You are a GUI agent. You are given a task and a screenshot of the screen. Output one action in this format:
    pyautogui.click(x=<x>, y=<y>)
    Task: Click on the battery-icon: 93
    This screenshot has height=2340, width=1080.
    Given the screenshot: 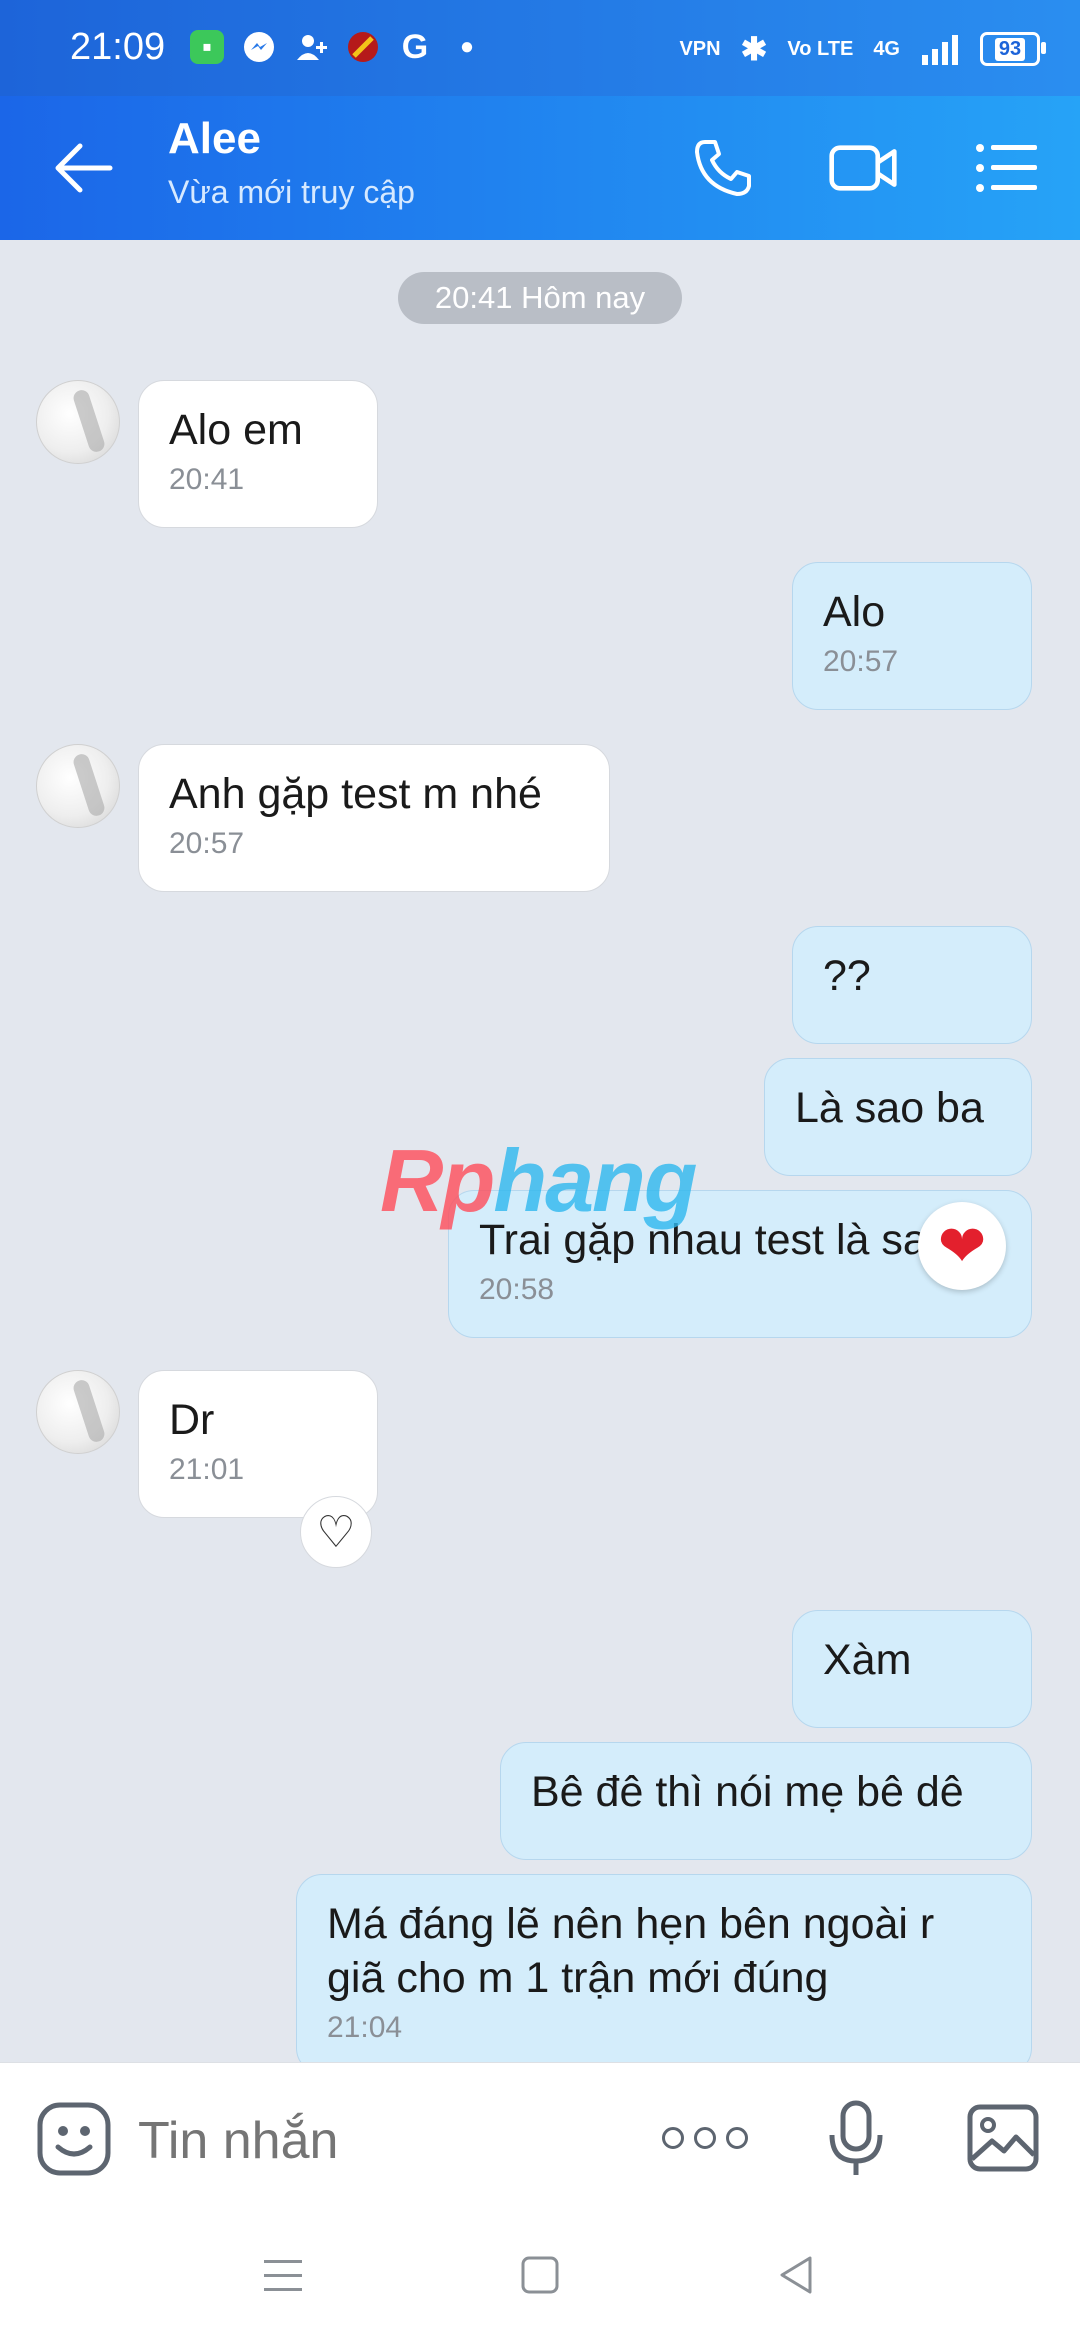 What is the action you would take?
    pyautogui.click(x=1013, y=49)
    